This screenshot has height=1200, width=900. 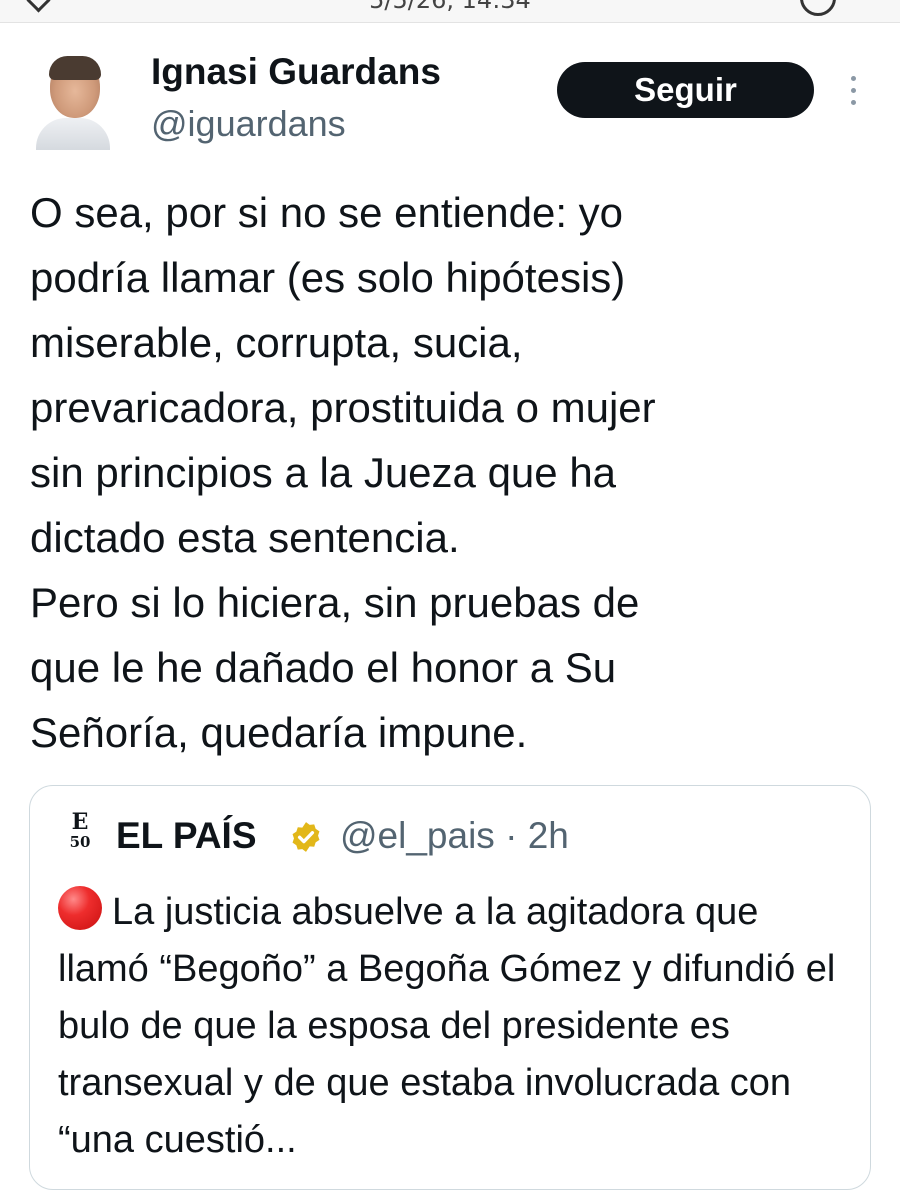 What do you see at coordinates (186, 836) in the screenshot?
I see `quote-author-name: EL PAÍS` at bounding box center [186, 836].